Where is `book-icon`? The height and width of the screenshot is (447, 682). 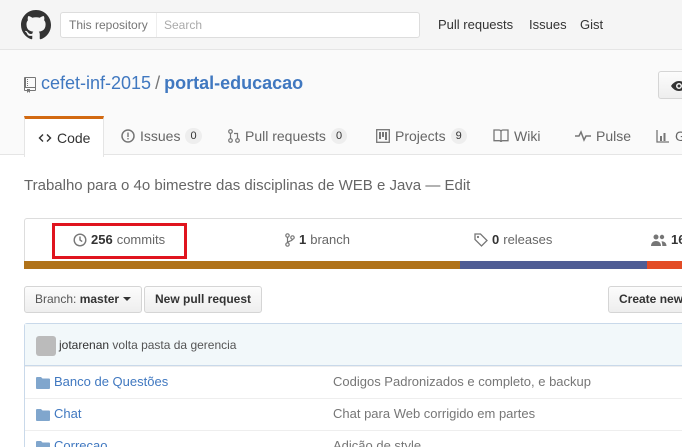
book-icon is located at coordinates (501, 136).